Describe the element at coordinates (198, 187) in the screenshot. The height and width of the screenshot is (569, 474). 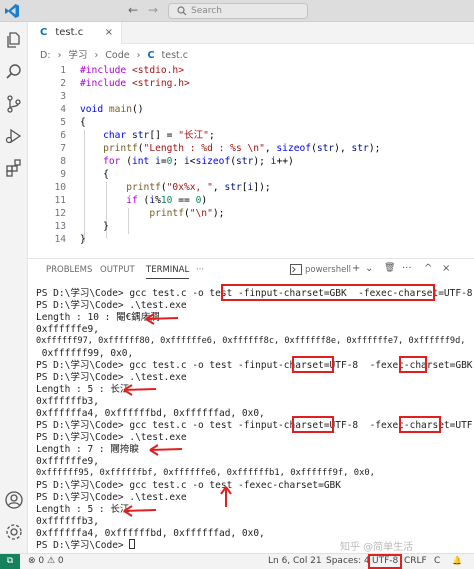
I see `code-line: printf("0x%x, ", str[i]);` at that location.